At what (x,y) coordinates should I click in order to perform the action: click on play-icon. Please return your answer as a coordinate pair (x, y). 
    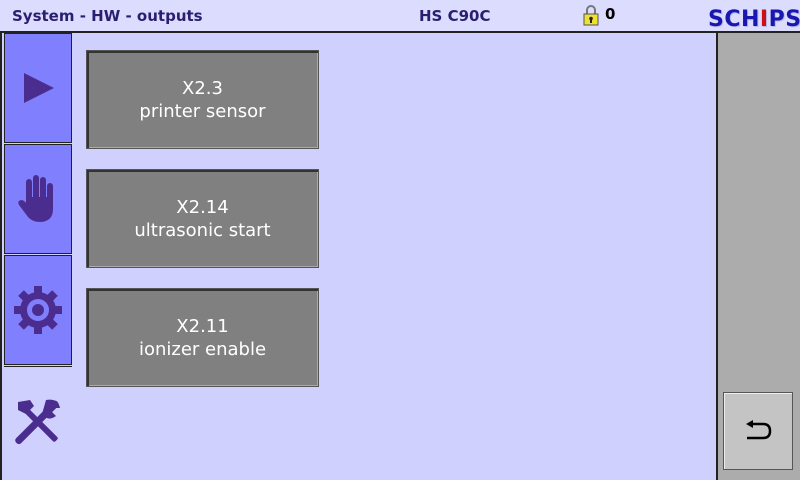
    Looking at the image, I should click on (39, 88).